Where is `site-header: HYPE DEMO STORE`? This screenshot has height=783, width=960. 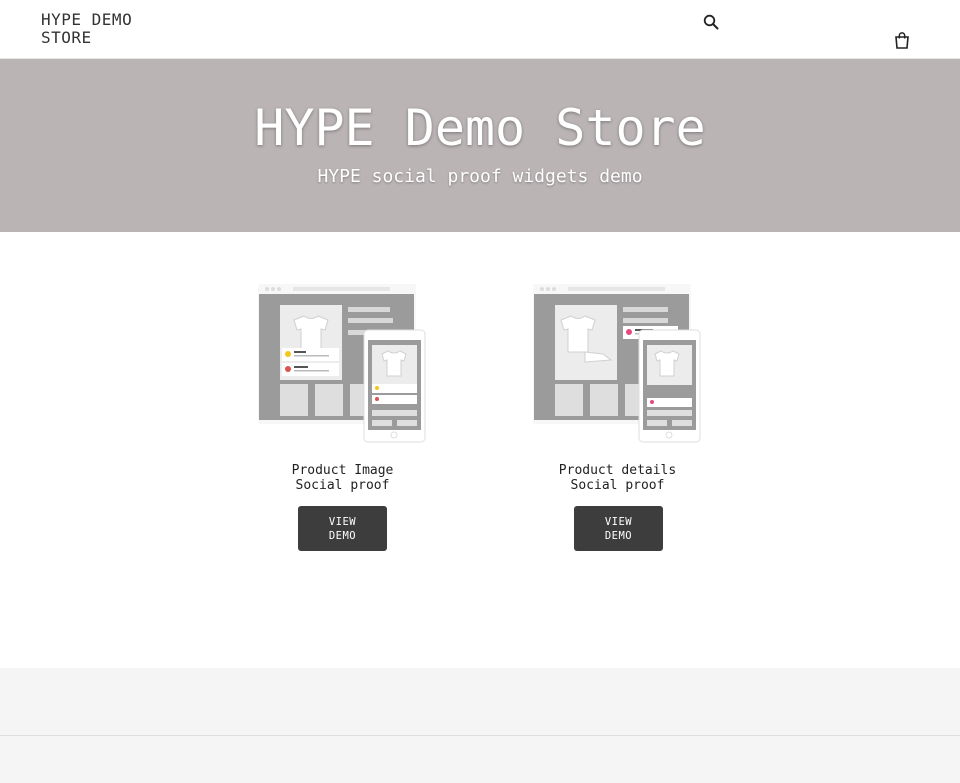
site-header: HYPE DEMO STORE is located at coordinates (480, 29).